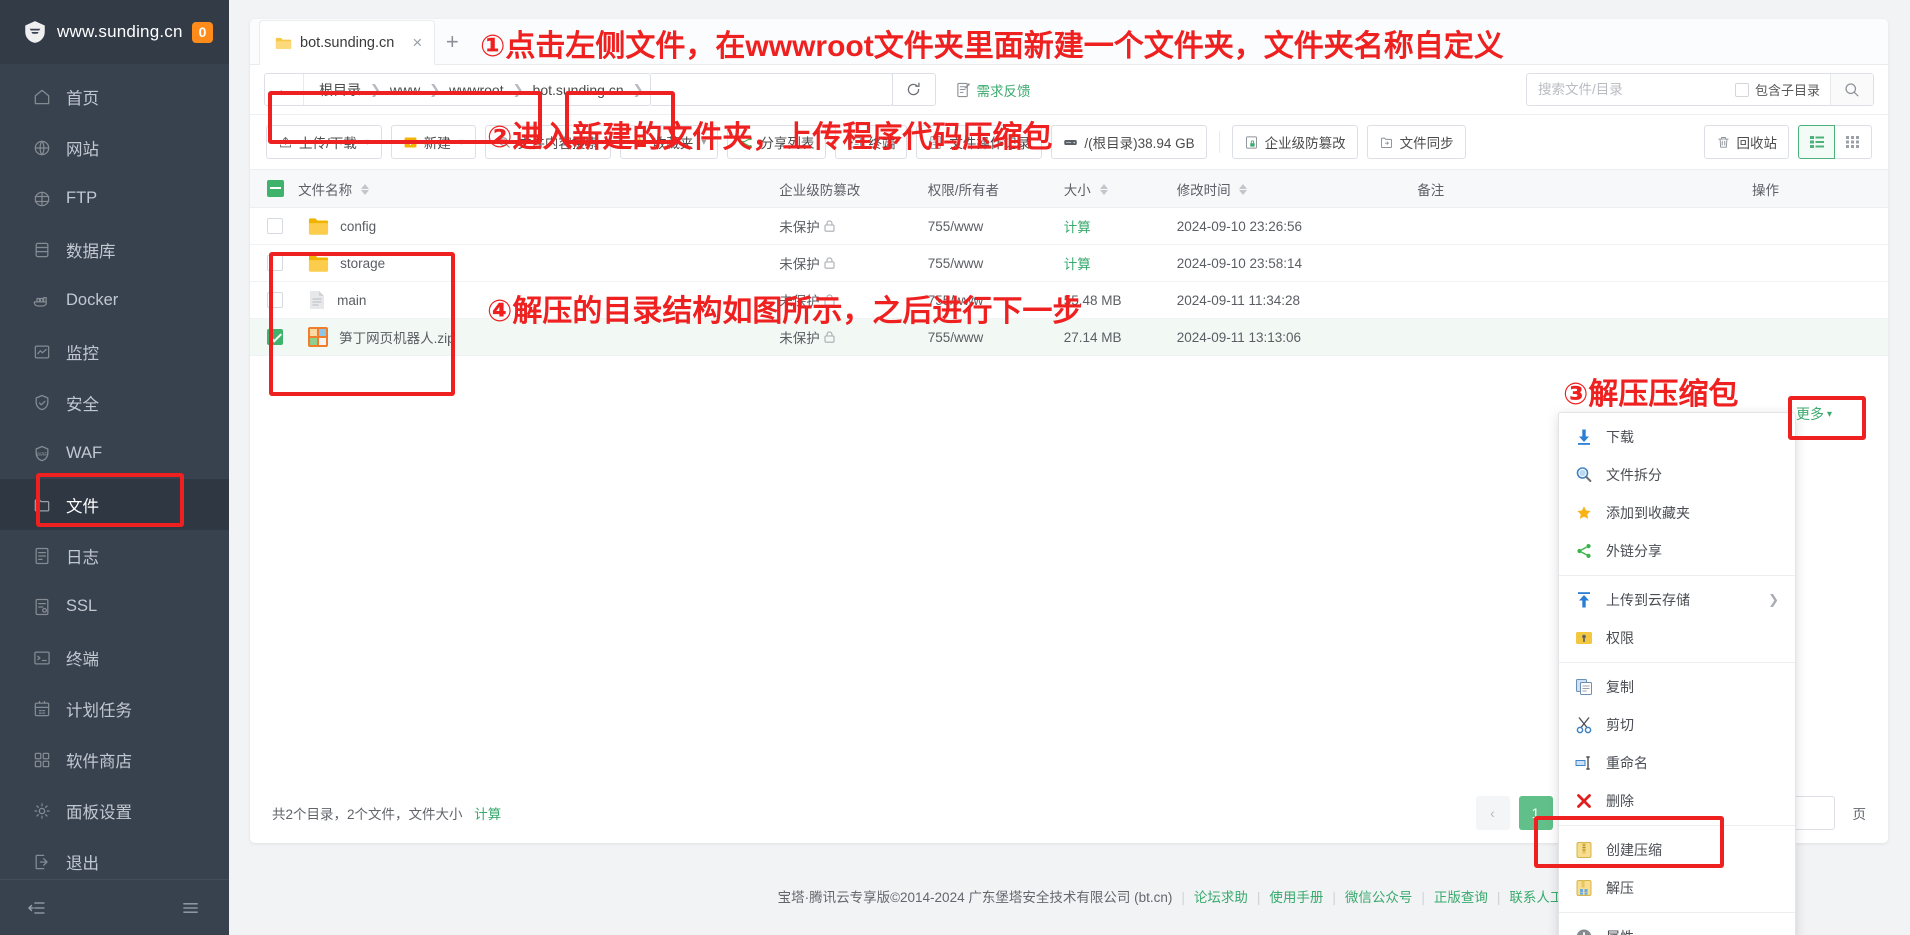 This screenshot has width=1910, height=935. What do you see at coordinates (1492, 813) in the screenshot?
I see `prev-page-button: ‹` at bounding box center [1492, 813].